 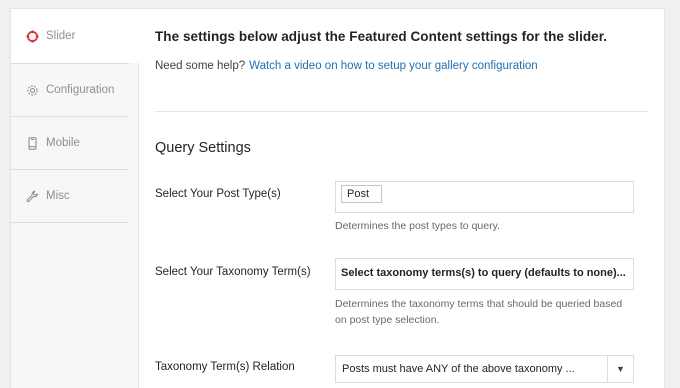 What do you see at coordinates (200, 66) in the screenshot?
I see `help-prefix: Need some help?` at bounding box center [200, 66].